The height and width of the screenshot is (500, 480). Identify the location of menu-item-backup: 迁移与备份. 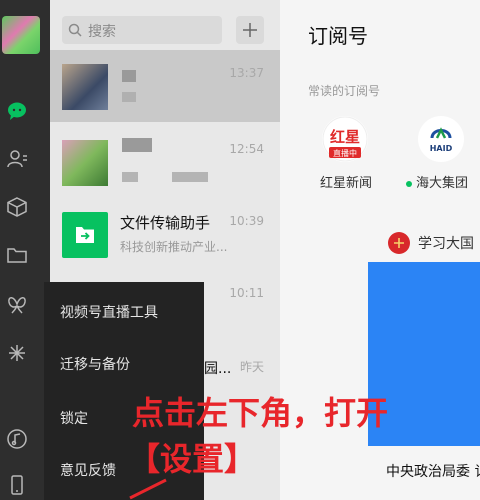
(95, 364).